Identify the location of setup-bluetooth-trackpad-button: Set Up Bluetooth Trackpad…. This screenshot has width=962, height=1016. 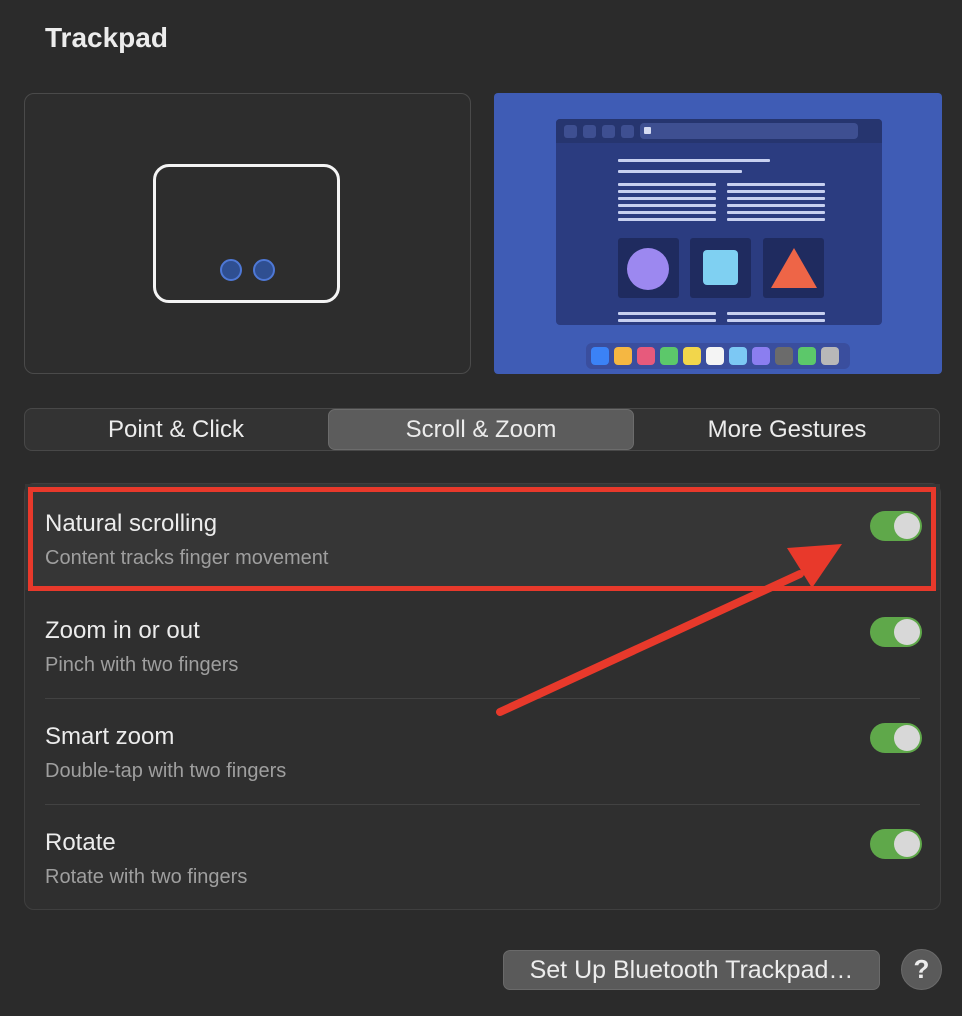
(691, 970).